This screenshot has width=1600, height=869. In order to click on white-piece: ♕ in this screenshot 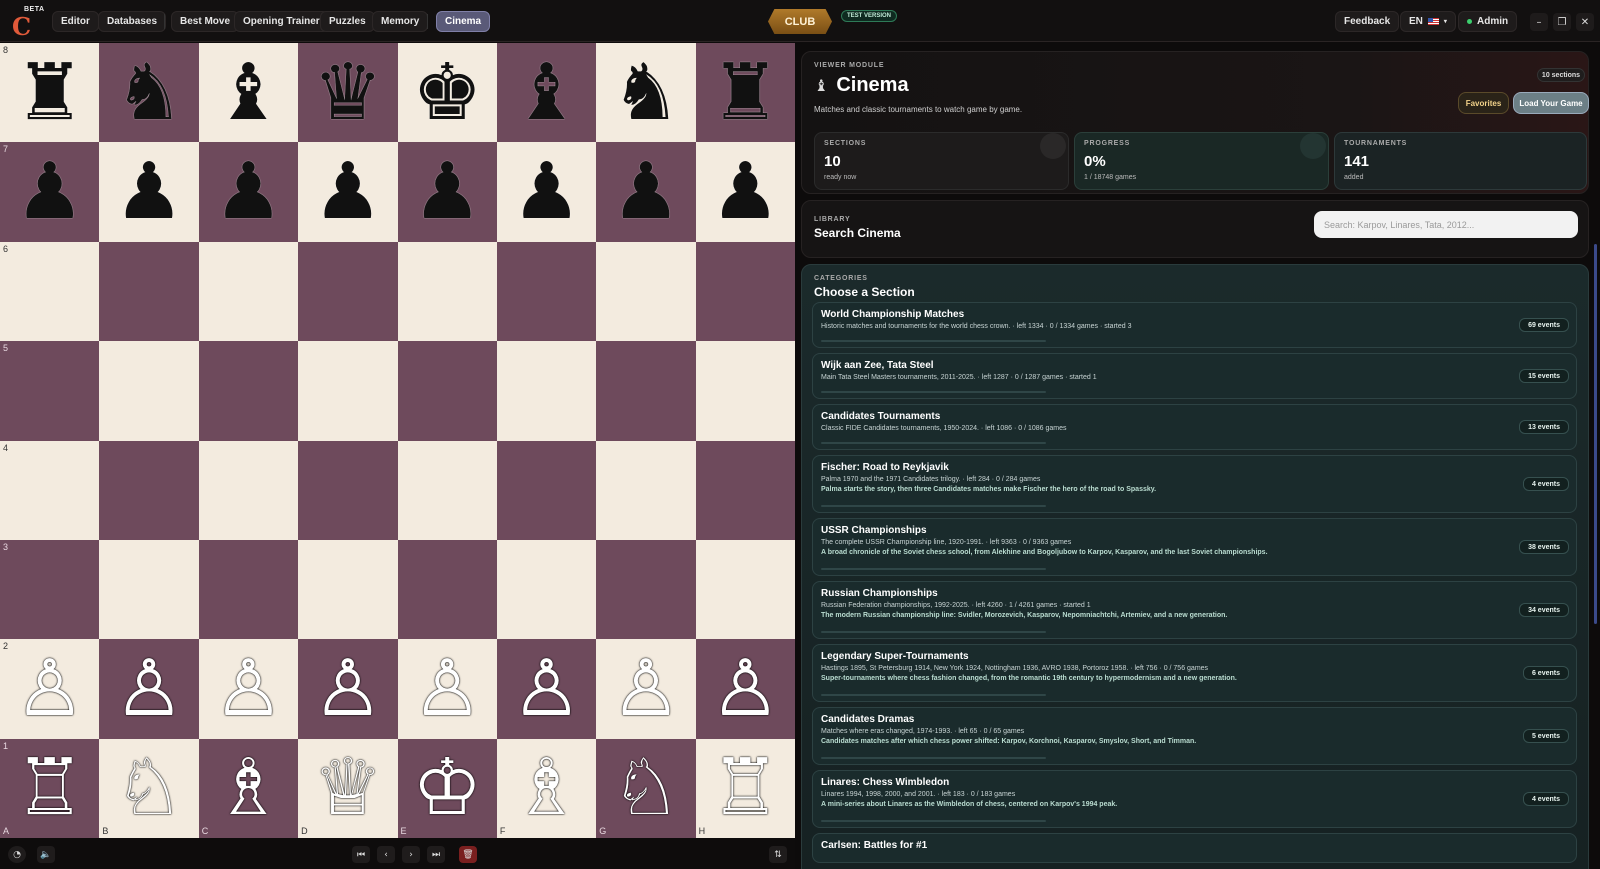, I will do `click(348, 788)`.